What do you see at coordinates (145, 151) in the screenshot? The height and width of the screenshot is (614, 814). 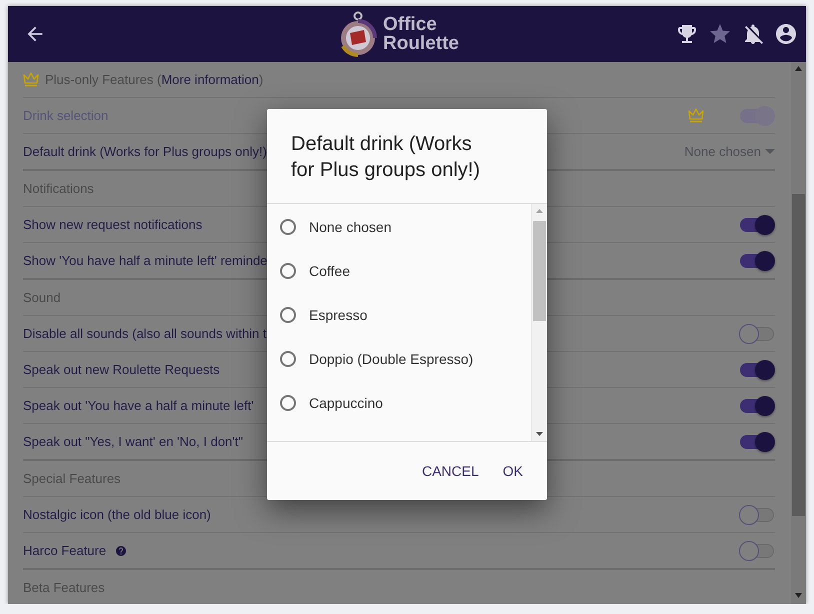 I see `setting-label: Default drink (Works for Plus groups only!)` at bounding box center [145, 151].